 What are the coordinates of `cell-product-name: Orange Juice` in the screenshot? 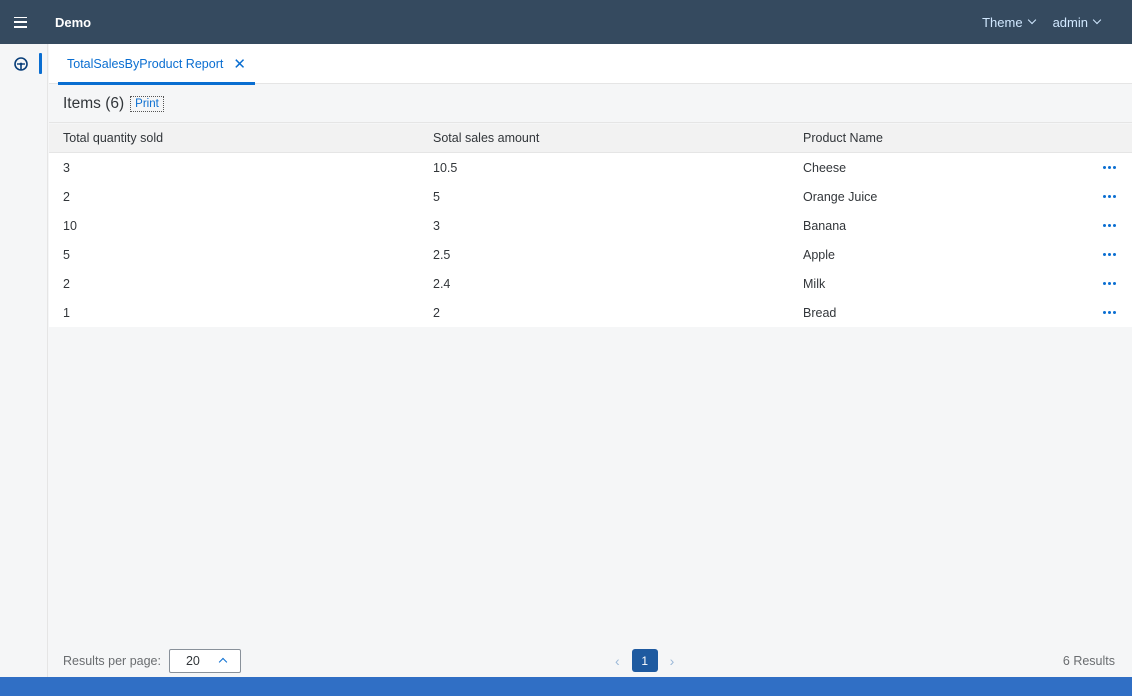 It's located at (840, 196).